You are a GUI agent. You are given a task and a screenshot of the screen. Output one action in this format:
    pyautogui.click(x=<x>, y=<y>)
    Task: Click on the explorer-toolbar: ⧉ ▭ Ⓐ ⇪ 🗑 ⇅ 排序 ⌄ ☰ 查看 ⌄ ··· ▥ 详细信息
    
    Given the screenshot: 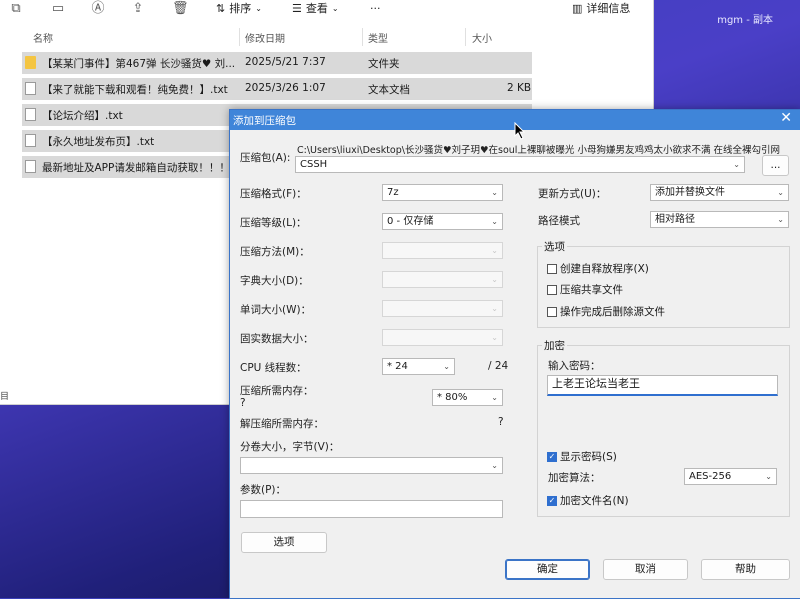 What is the action you would take?
    pyautogui.click(x=326, y=11)
    